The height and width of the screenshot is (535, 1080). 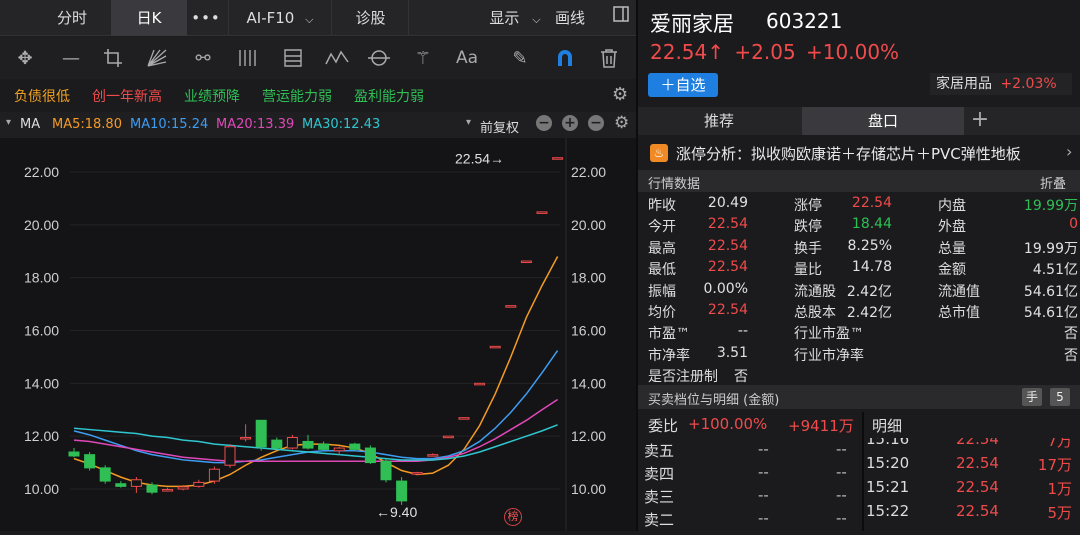 What do you see at coordinates (869, 313) in the screenshot?
I see `quote-value: 2.42亿` at bounding box center [869, 313].